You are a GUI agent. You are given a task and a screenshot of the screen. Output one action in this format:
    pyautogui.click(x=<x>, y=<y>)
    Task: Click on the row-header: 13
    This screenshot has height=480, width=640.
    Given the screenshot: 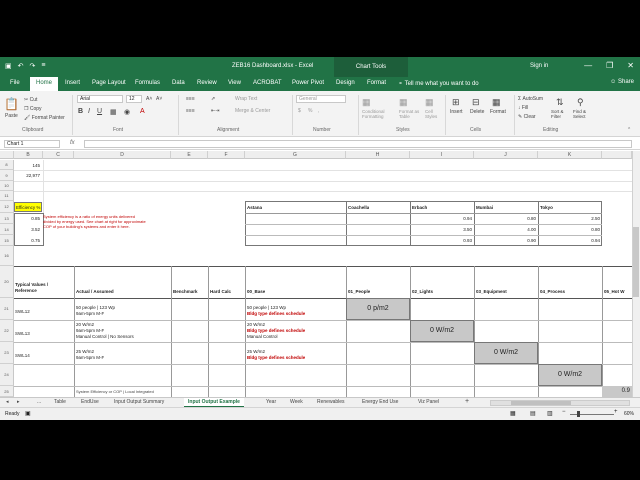 What is the action you would take?
    pyautogui.click(x=7, y=218)
    